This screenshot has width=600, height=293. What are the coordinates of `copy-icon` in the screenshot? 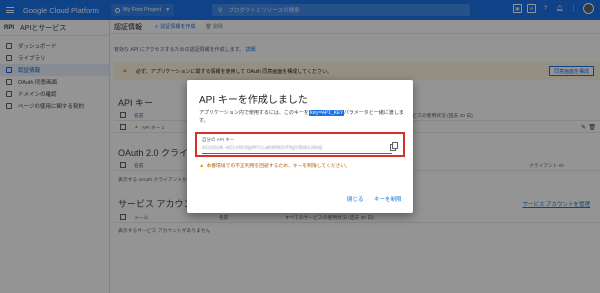 It's located at (394, 146).